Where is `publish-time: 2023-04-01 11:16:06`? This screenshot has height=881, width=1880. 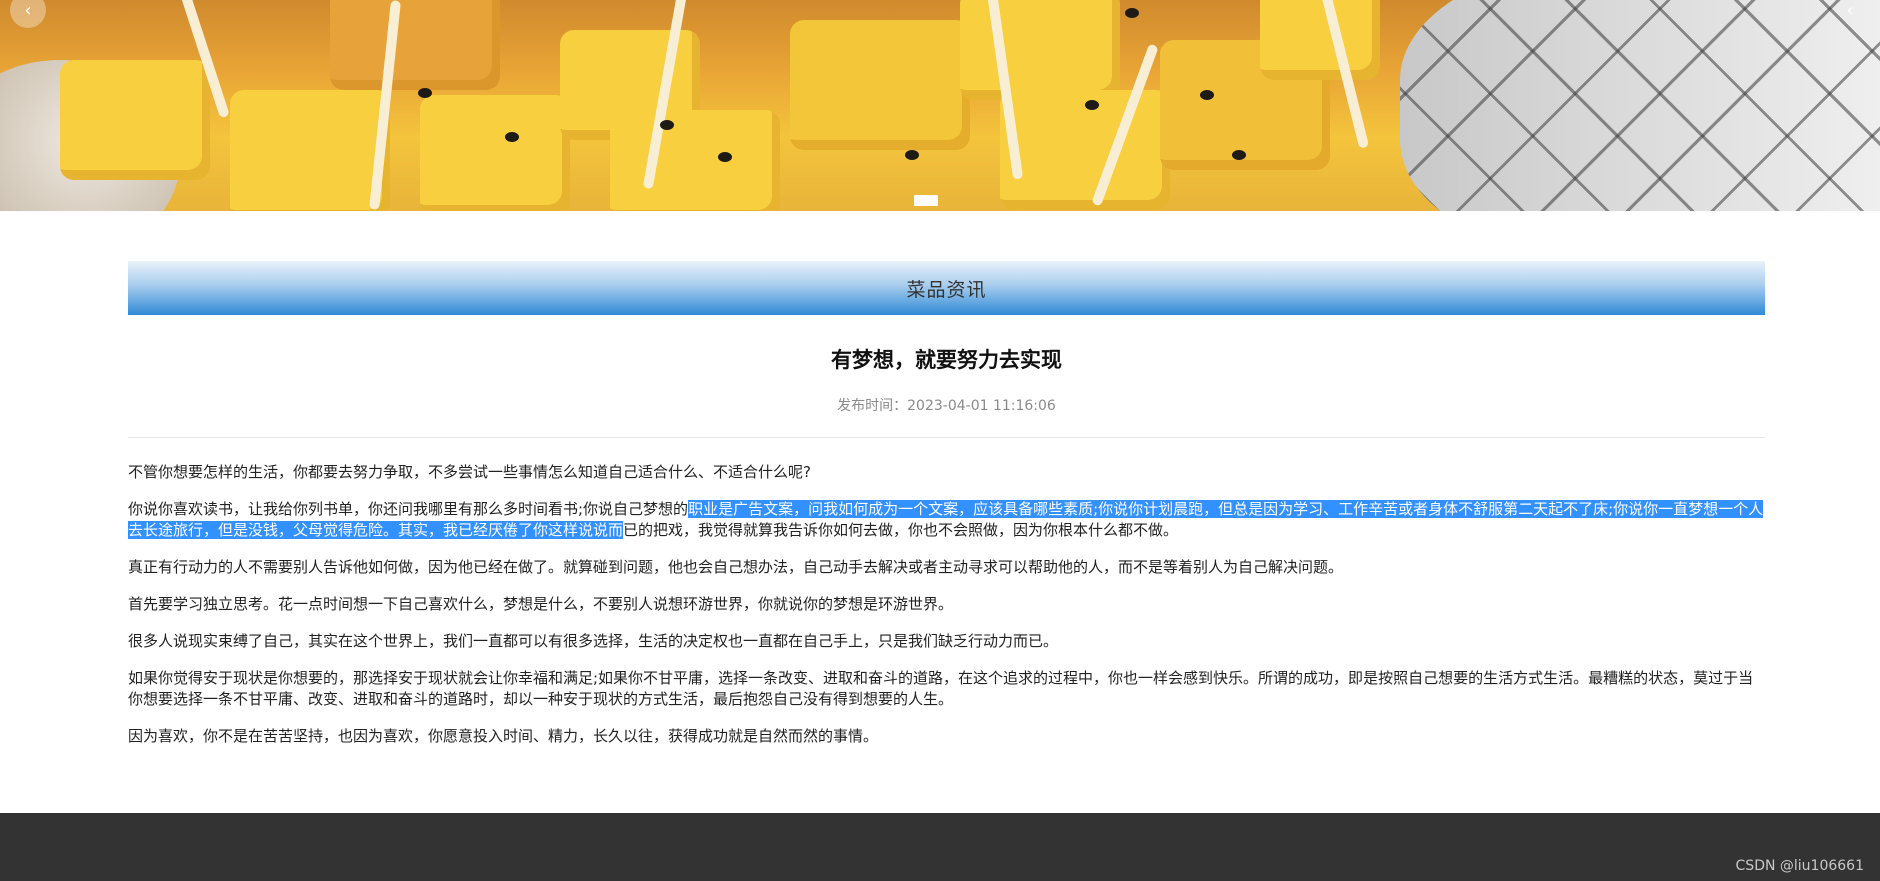 publish-time: 2023-04-01 11:16:06 is located at coordinates (981, 406).